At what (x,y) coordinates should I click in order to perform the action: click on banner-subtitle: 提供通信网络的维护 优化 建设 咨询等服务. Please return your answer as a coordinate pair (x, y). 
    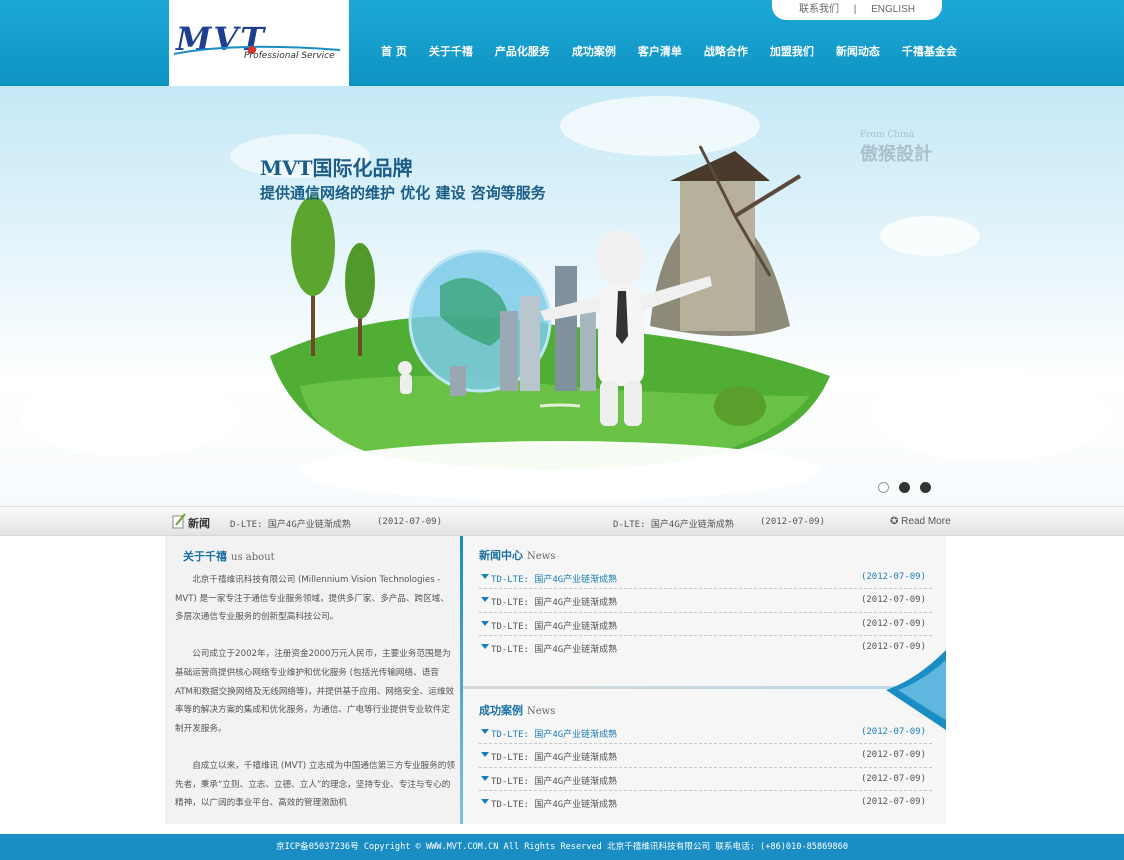
    Looking at the image, I should click on (403, 193).